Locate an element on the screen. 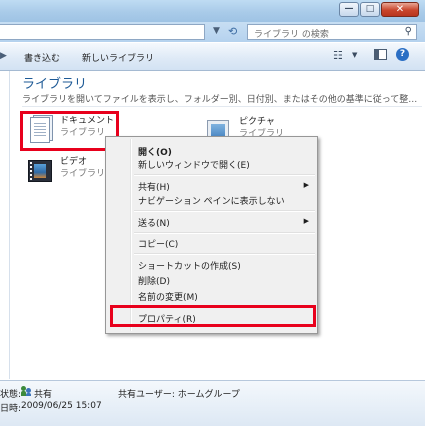 This screenshot has width=425, height=426. view-dropdown-icon: ▼ is located at coordinates (354, 55).